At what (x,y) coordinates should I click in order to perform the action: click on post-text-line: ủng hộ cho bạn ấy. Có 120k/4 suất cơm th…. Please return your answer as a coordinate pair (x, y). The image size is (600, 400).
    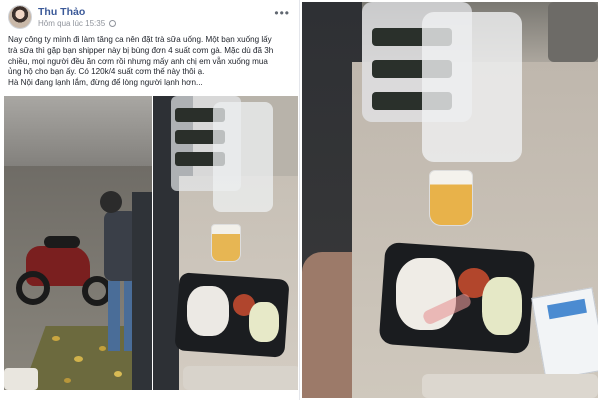
    Looking at the image, I should click on (106, 72).